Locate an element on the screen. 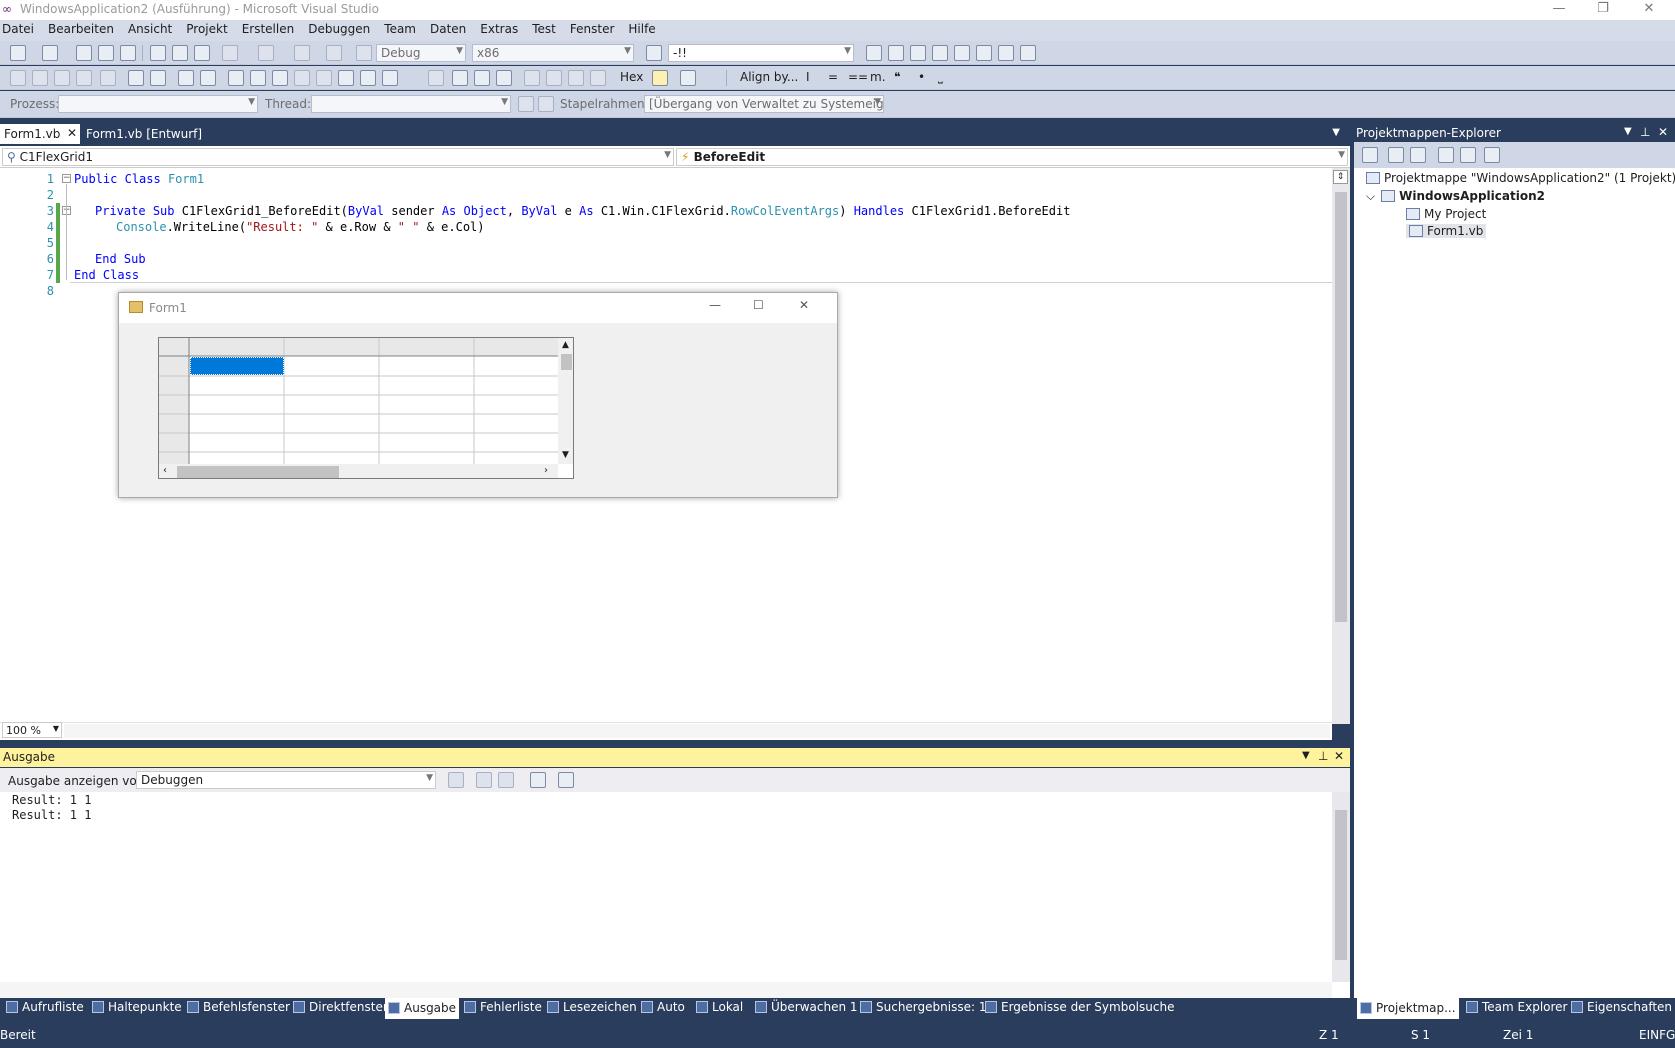 This screenshot has height=1048, width=1675. find-in-files-icon is located at coordinates (654, 53).